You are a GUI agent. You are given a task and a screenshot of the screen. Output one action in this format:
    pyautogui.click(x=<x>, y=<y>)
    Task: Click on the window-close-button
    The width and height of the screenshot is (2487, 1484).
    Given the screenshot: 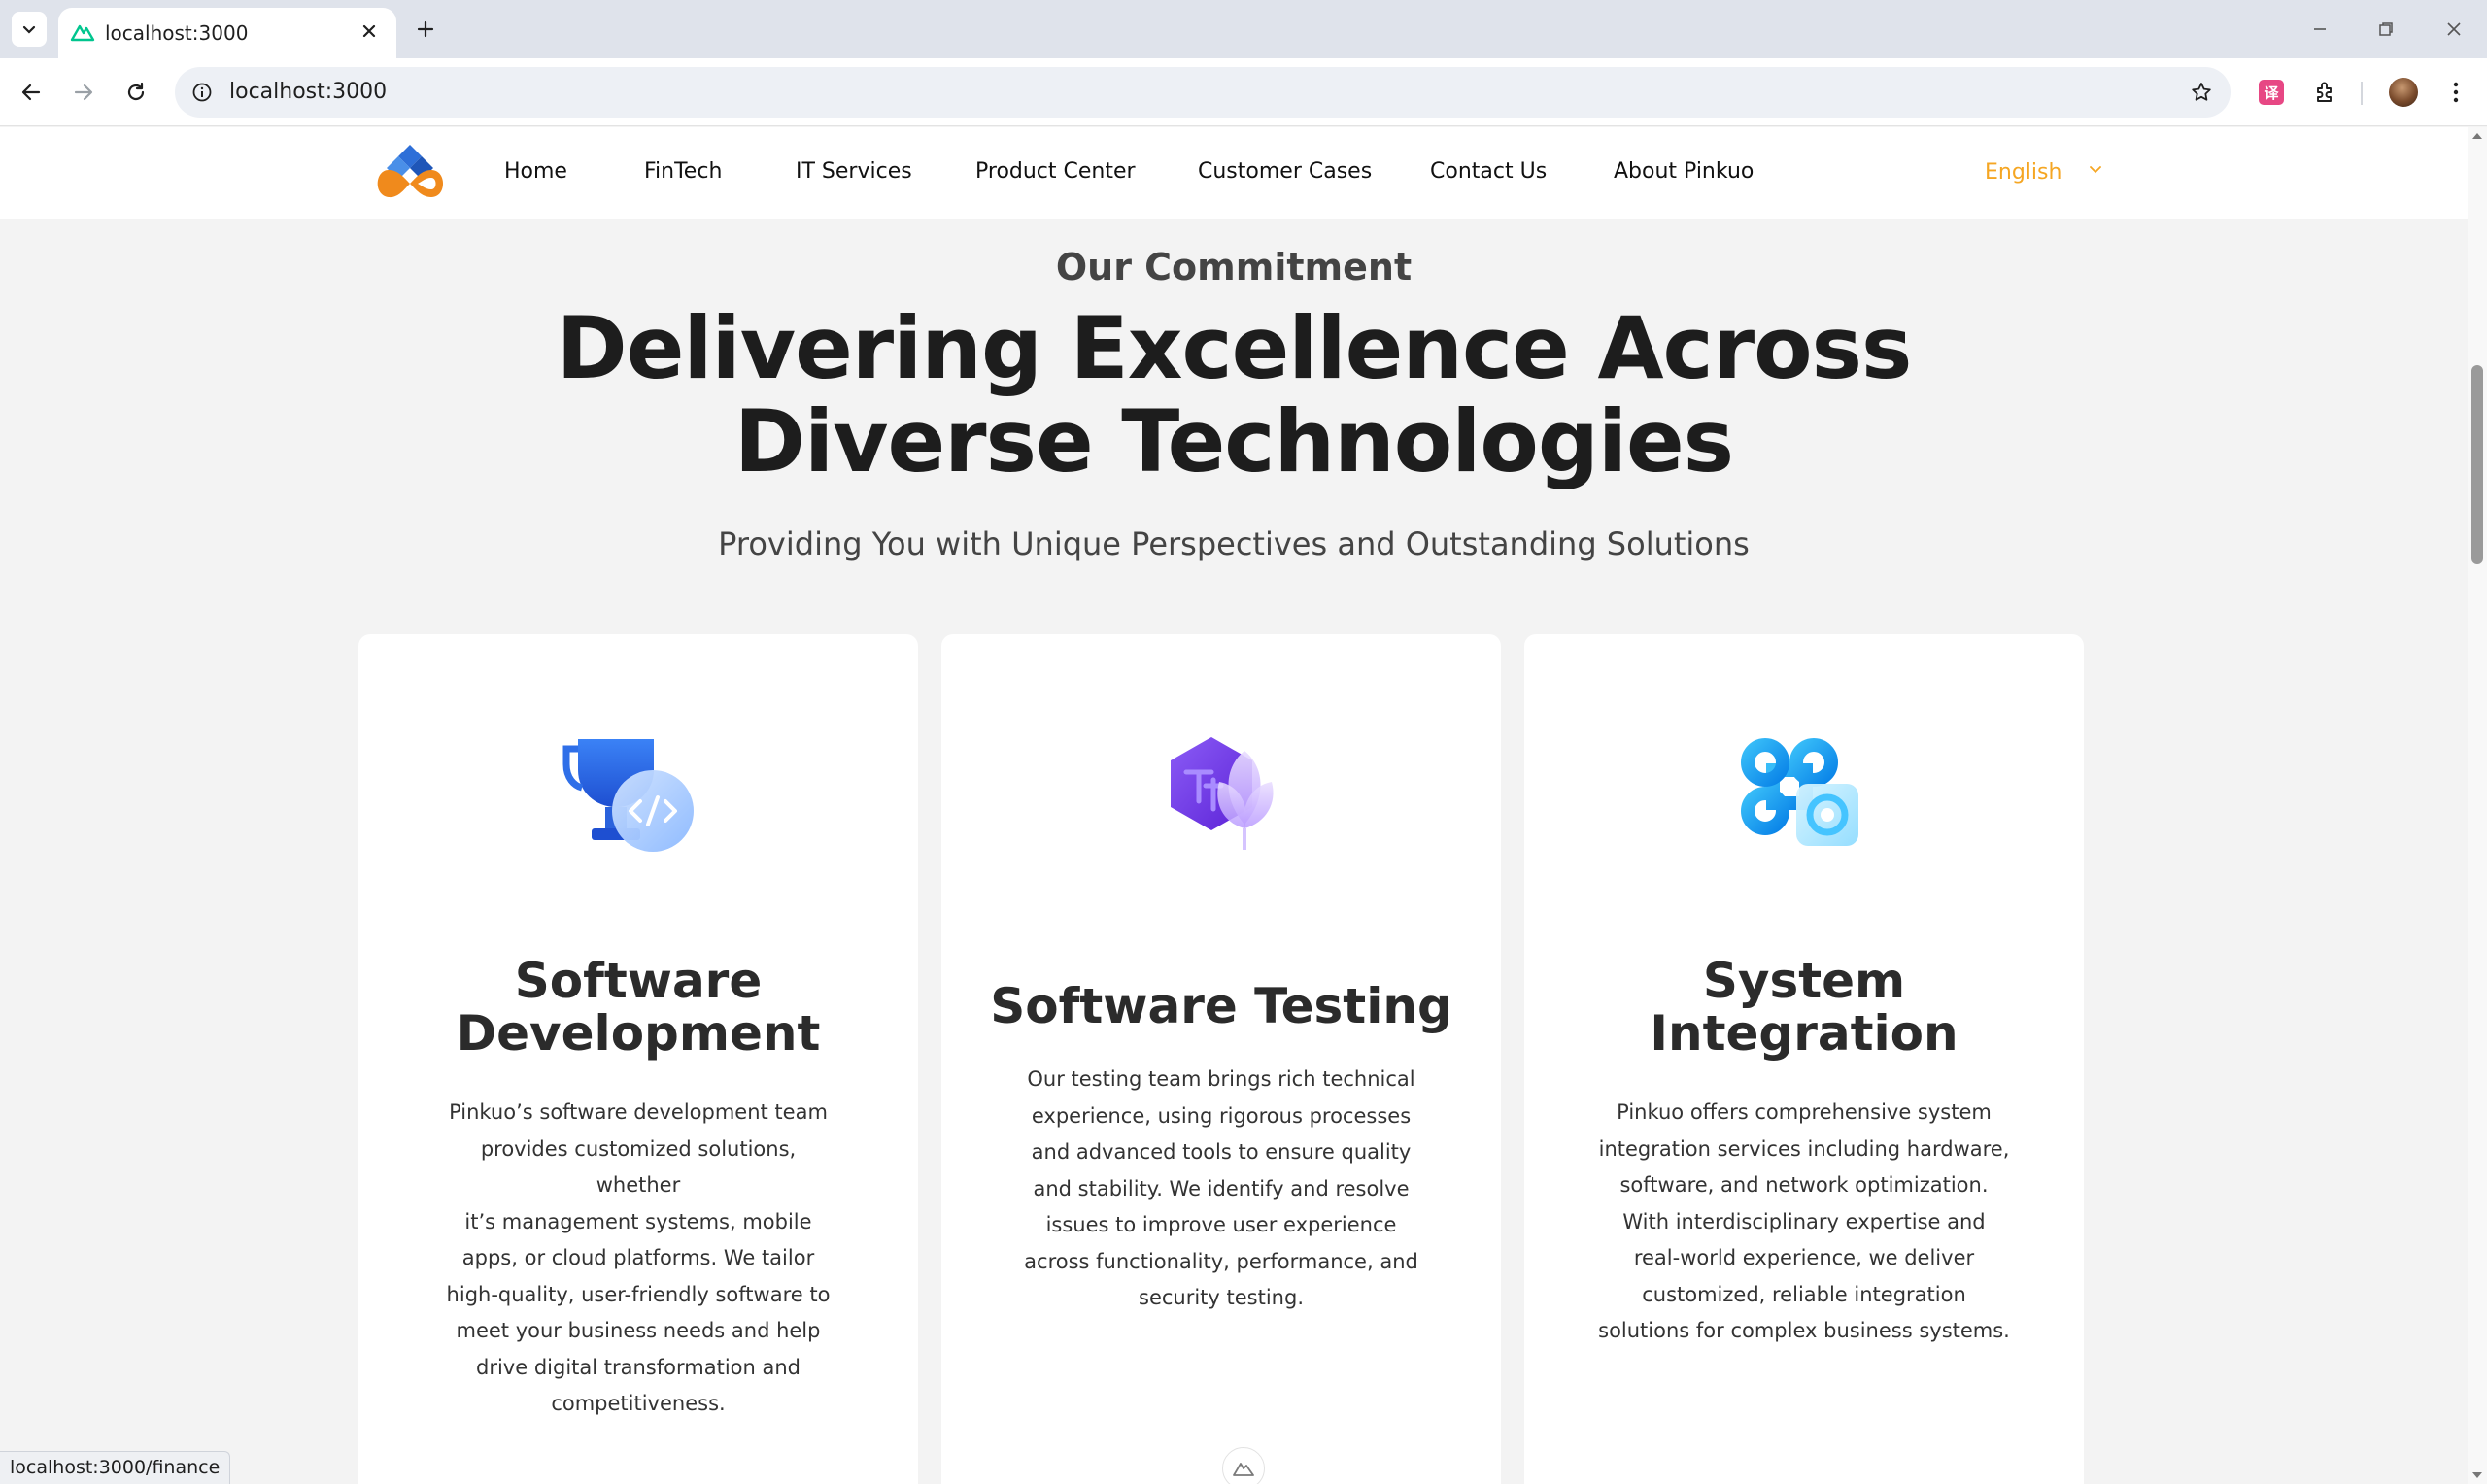 What is the action you would take?
    pyautogui.click(x=2454, y=29)
    